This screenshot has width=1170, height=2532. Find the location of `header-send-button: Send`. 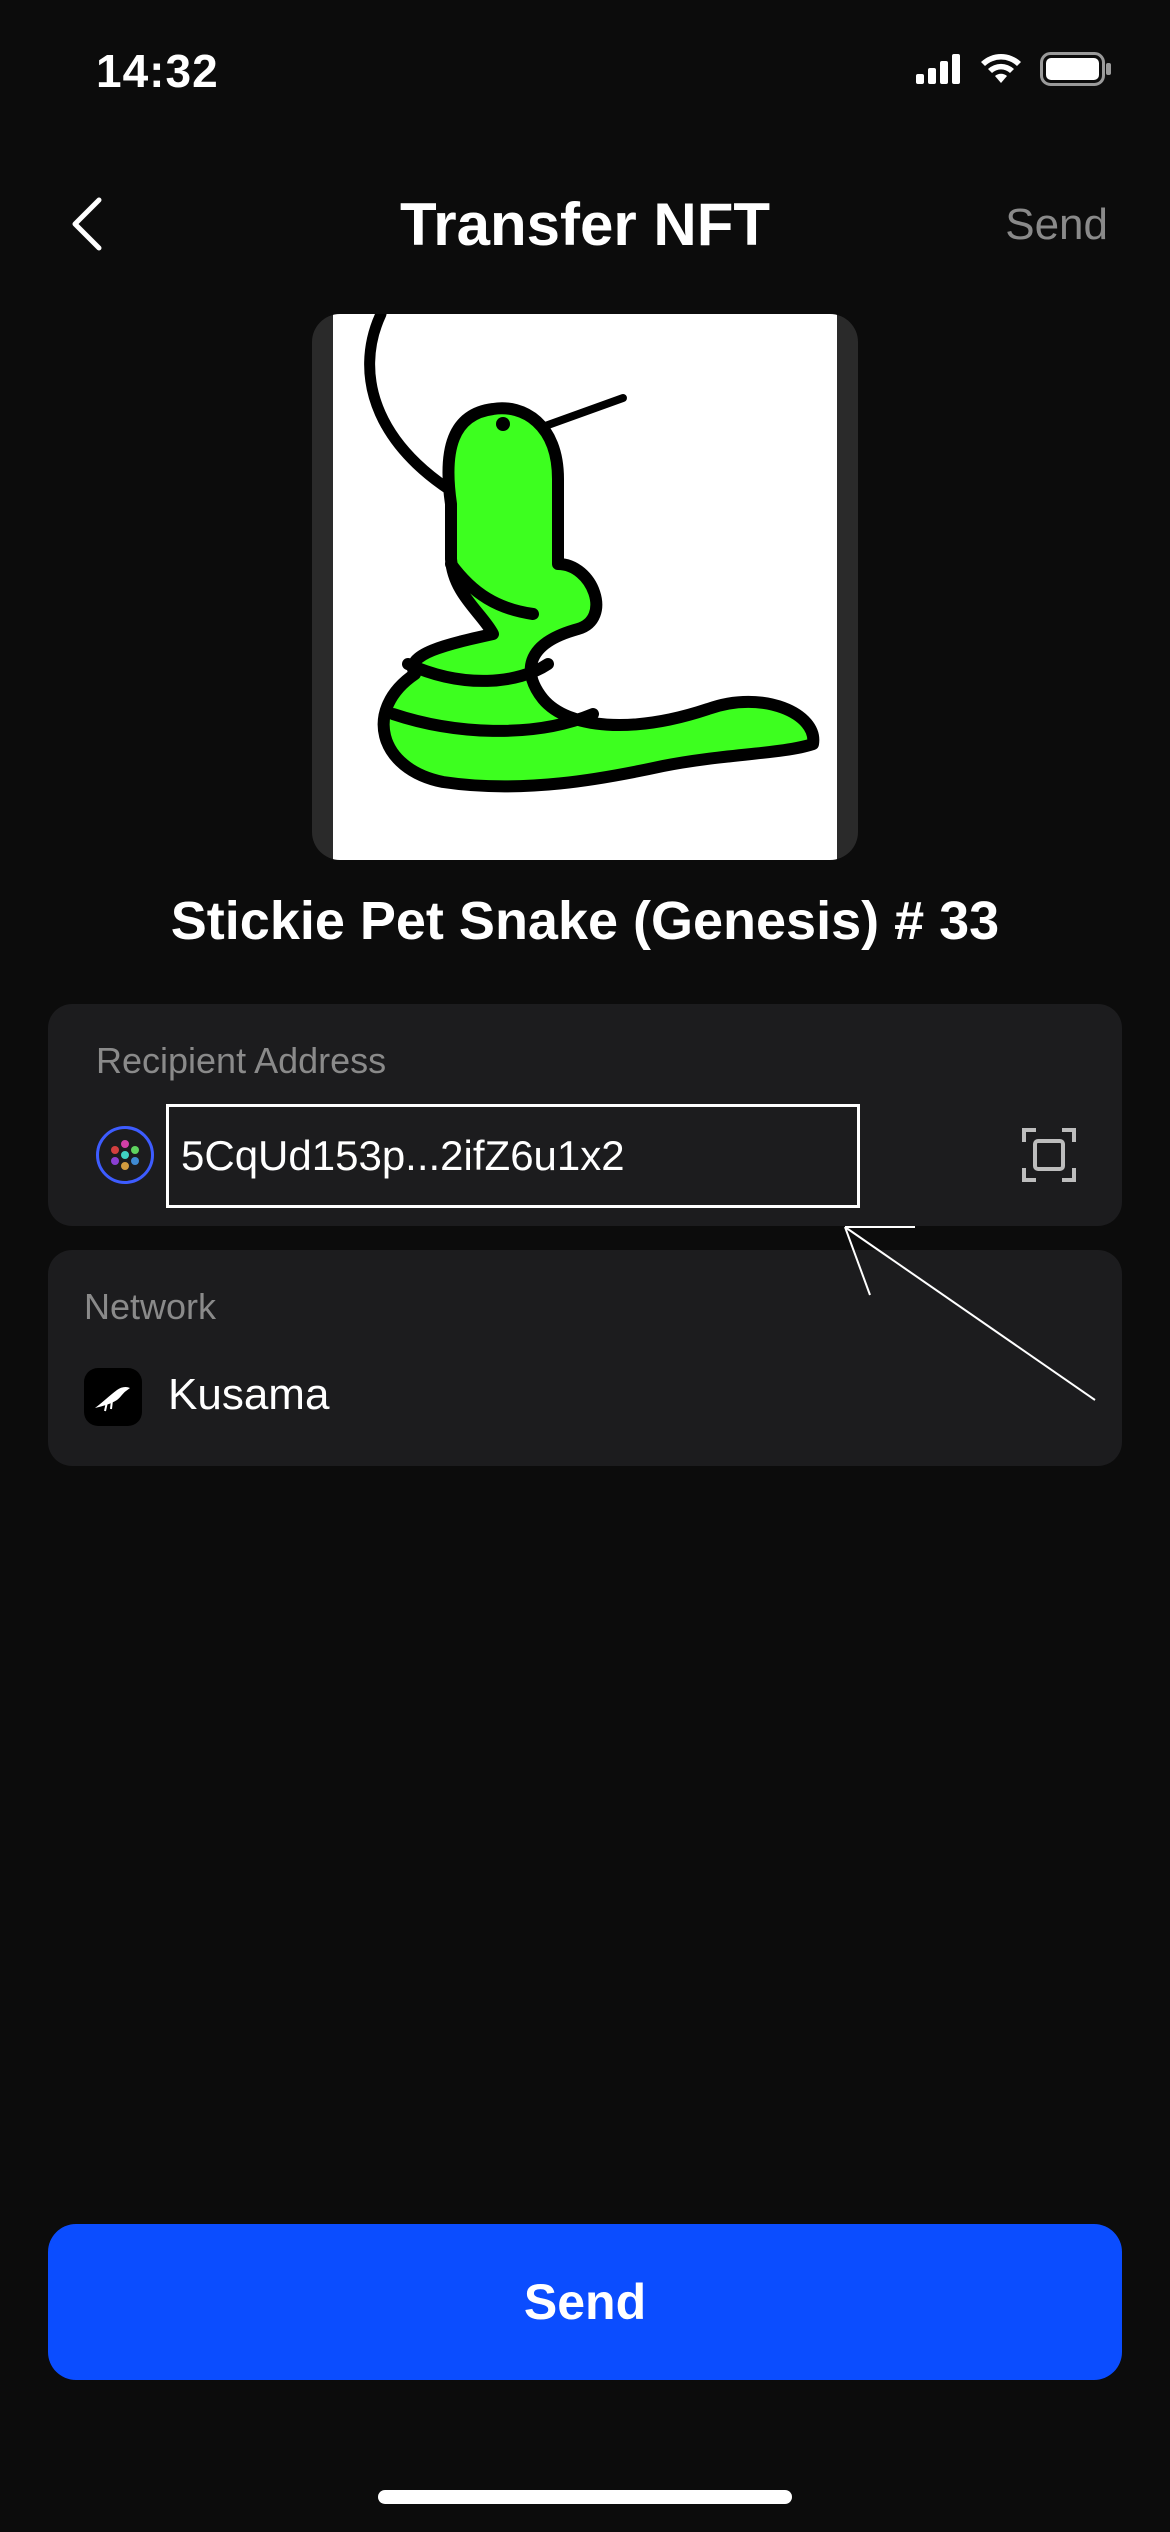

header-send-button: Send is located at coordinates (1056, 225).